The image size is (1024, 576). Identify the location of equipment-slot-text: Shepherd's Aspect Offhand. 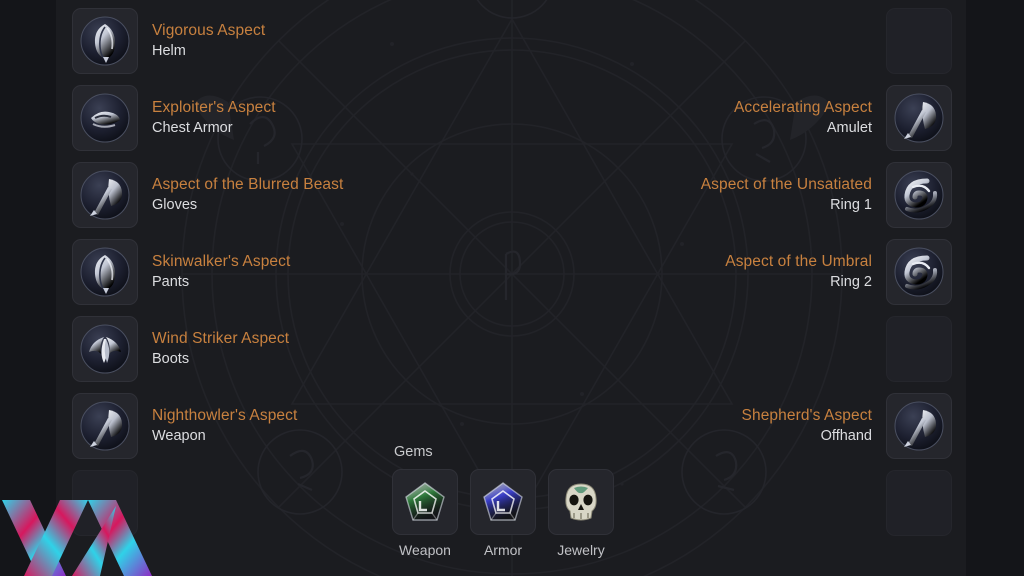
(807, 426).